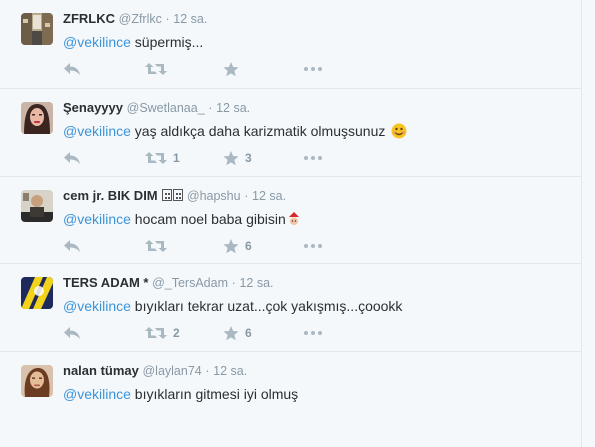 The height and width of the screenshot is (447, 595). I want to click on santa-emoji-icon, so click(293, 219).